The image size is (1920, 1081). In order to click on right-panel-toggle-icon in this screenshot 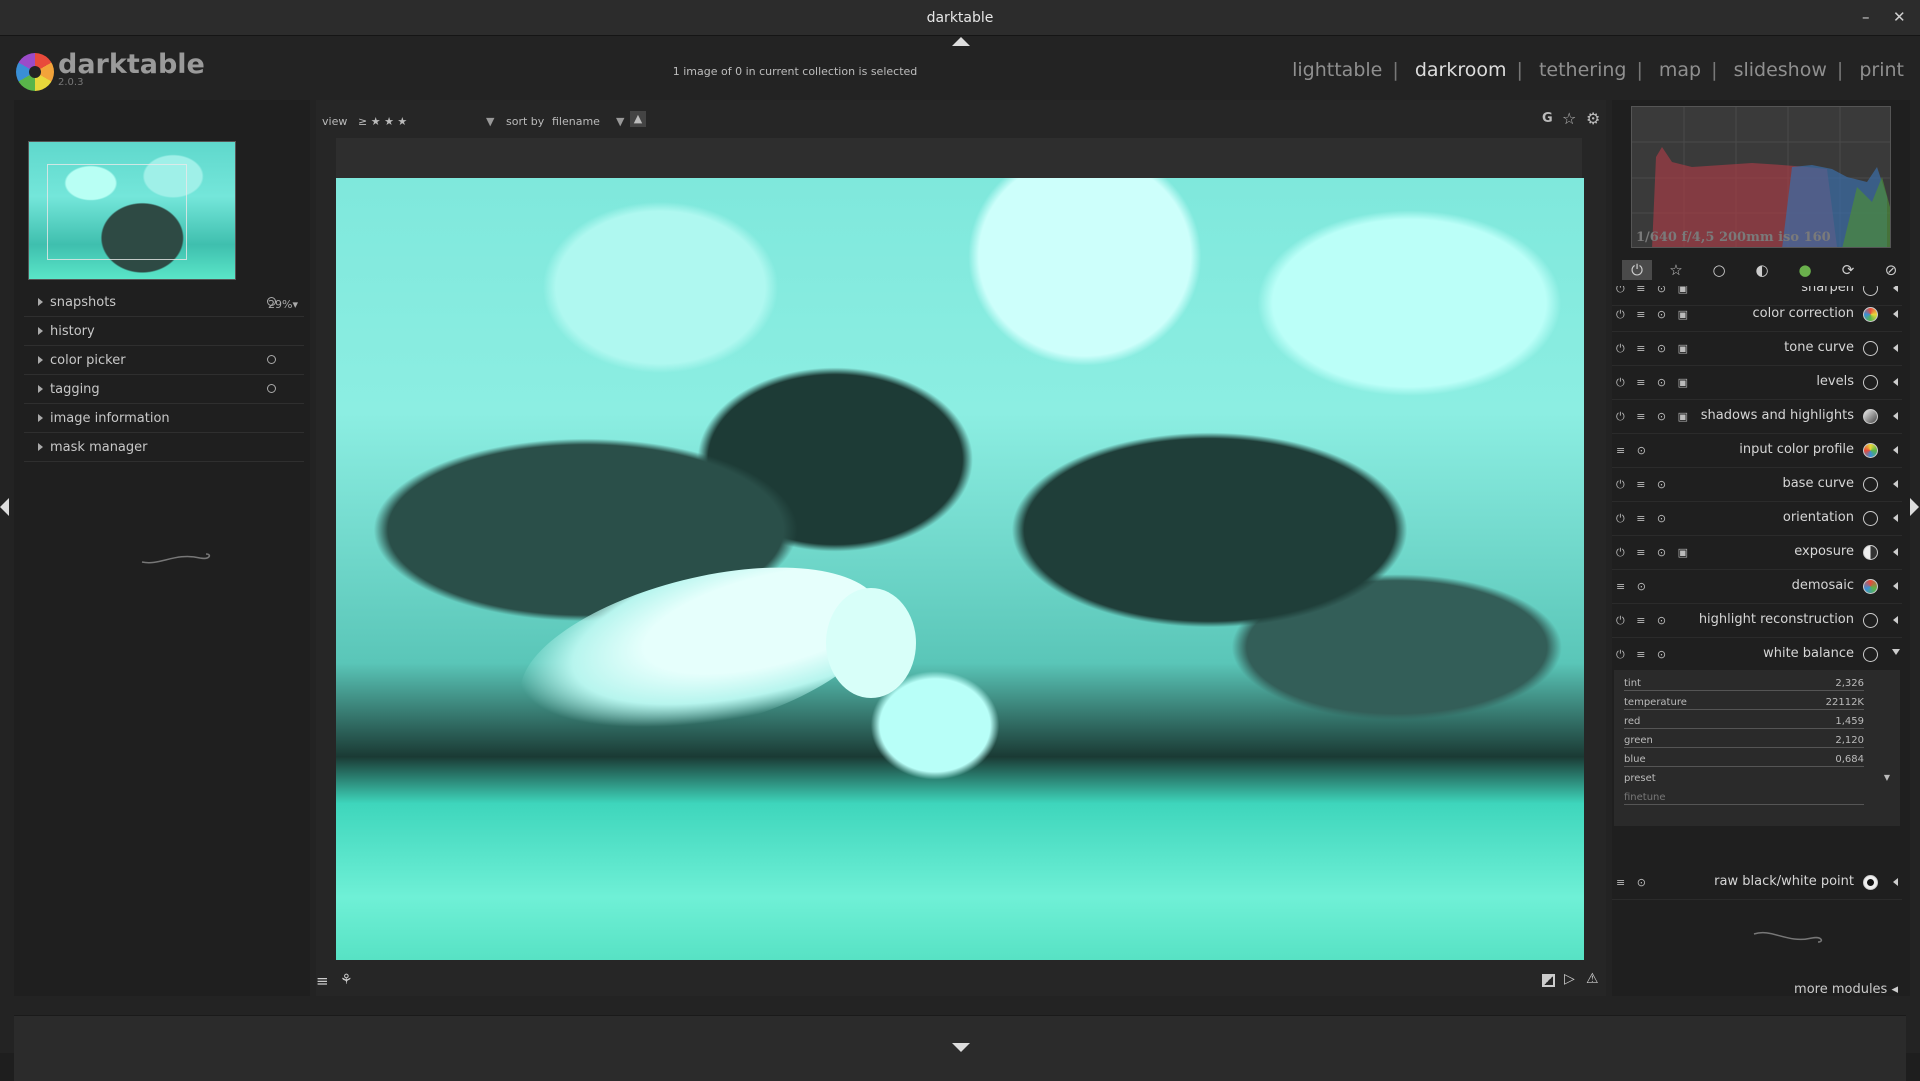, I will do `click(1914, 507)`.